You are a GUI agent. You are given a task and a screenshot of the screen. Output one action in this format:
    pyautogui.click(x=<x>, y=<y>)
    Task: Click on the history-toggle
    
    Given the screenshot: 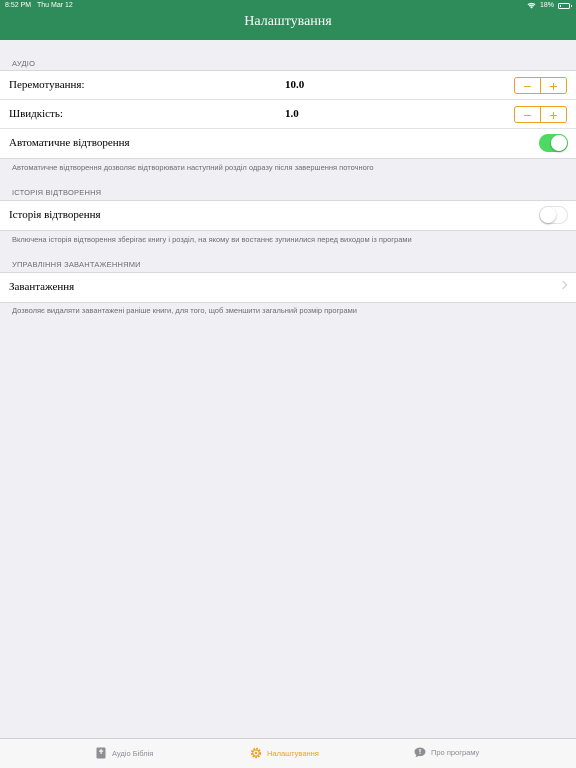 What is the action you would take?
    pyautogui.click(x=553, y=215)
    